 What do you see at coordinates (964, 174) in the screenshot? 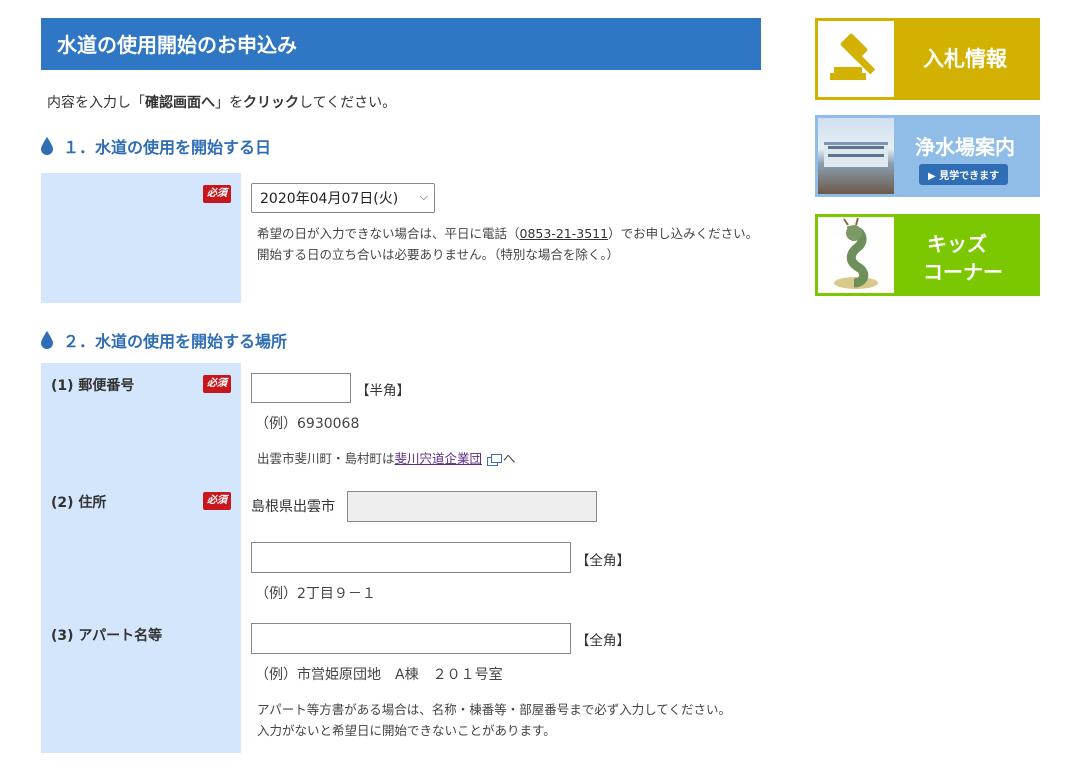
I see `tour-available-badge: ▶ 見学できます` at bounding box center [964, 174].